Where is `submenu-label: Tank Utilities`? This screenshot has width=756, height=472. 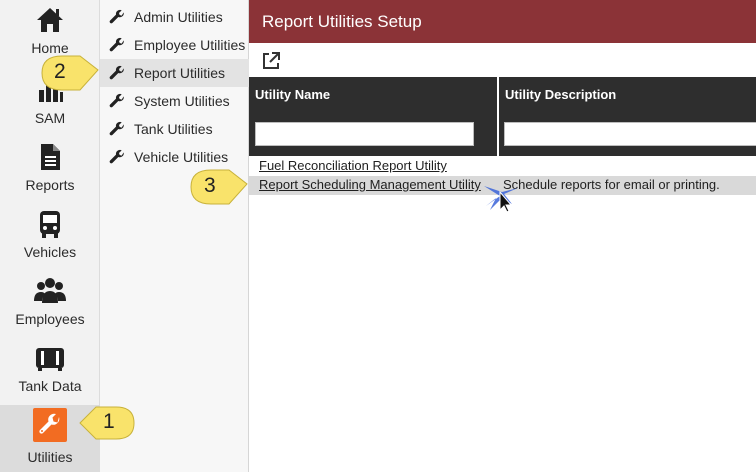
submenu-label: Tank Utilities is located at coordinates (173, 129).